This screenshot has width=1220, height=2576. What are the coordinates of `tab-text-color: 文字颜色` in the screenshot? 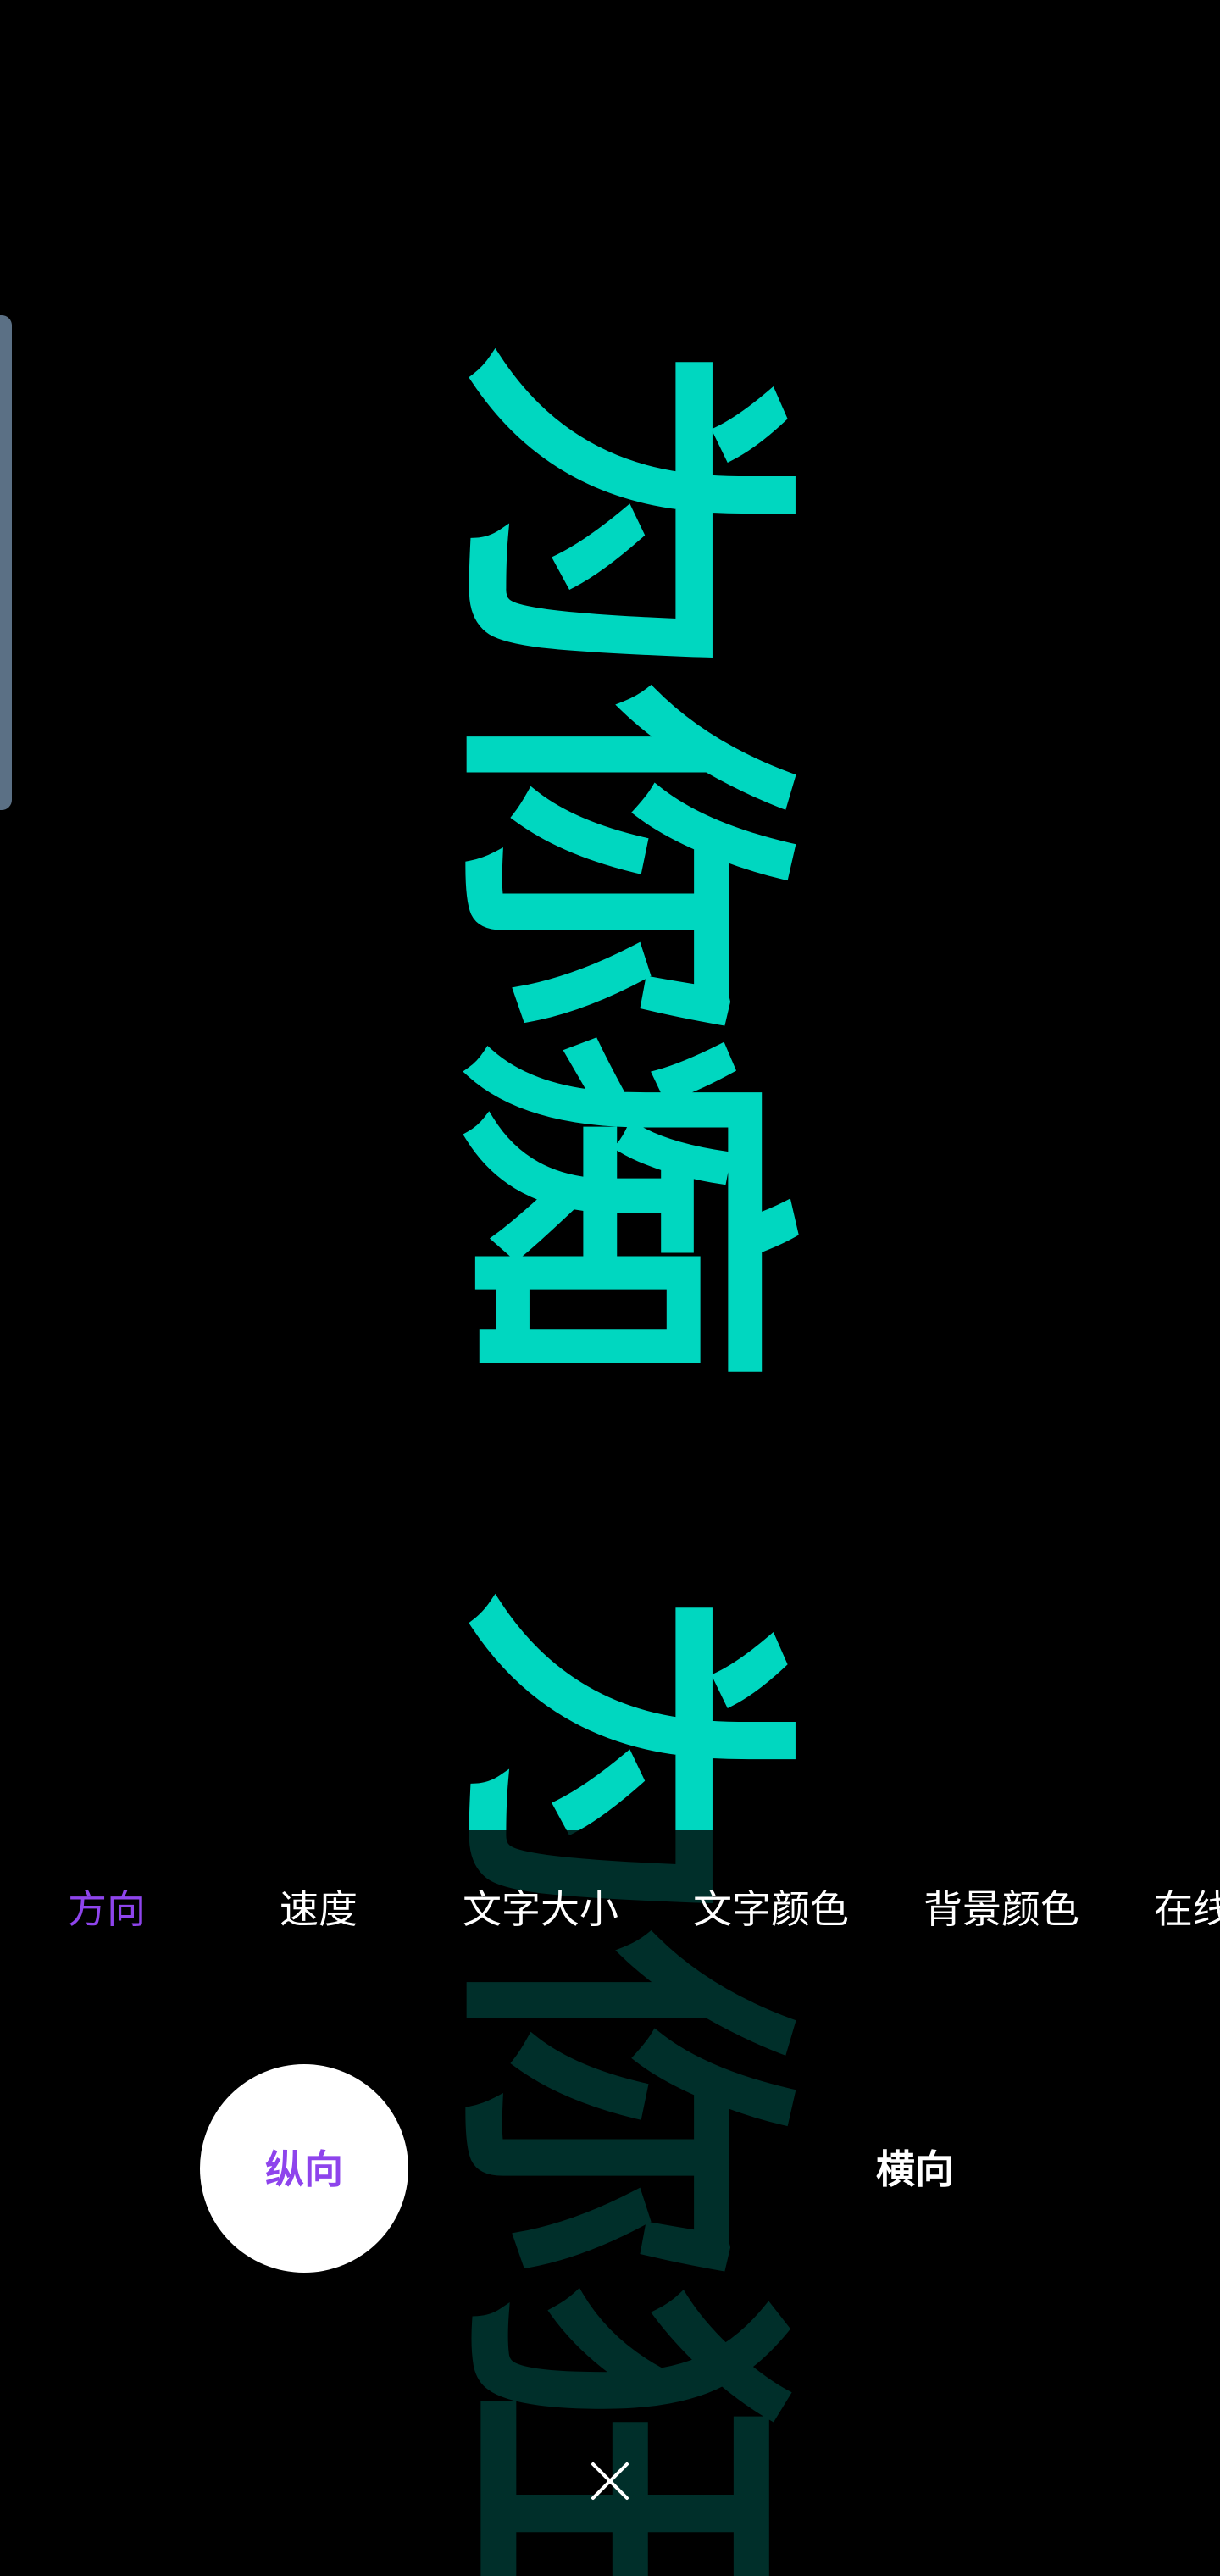 It's located at (771, 1909).